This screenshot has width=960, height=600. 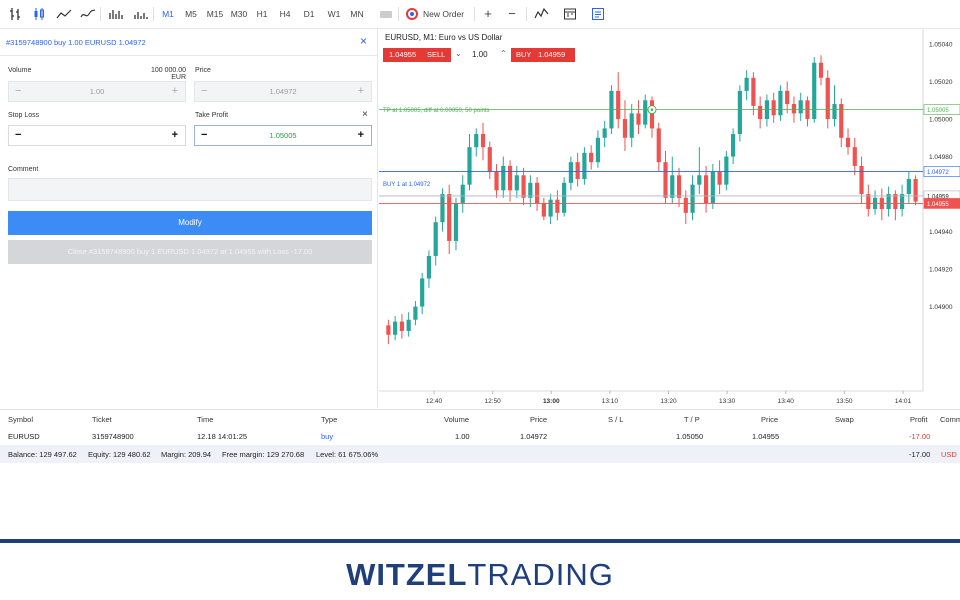 What do you see at coordinates (190, 189) in the screenshot?
I see `comment-field` at bounding box center [190, 189].